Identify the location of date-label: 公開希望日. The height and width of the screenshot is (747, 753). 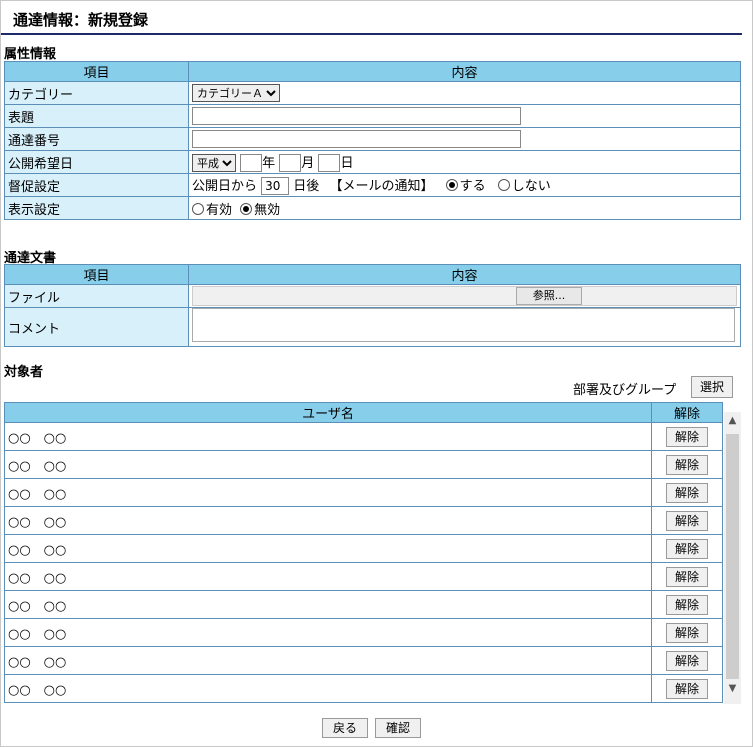
(96, 162).